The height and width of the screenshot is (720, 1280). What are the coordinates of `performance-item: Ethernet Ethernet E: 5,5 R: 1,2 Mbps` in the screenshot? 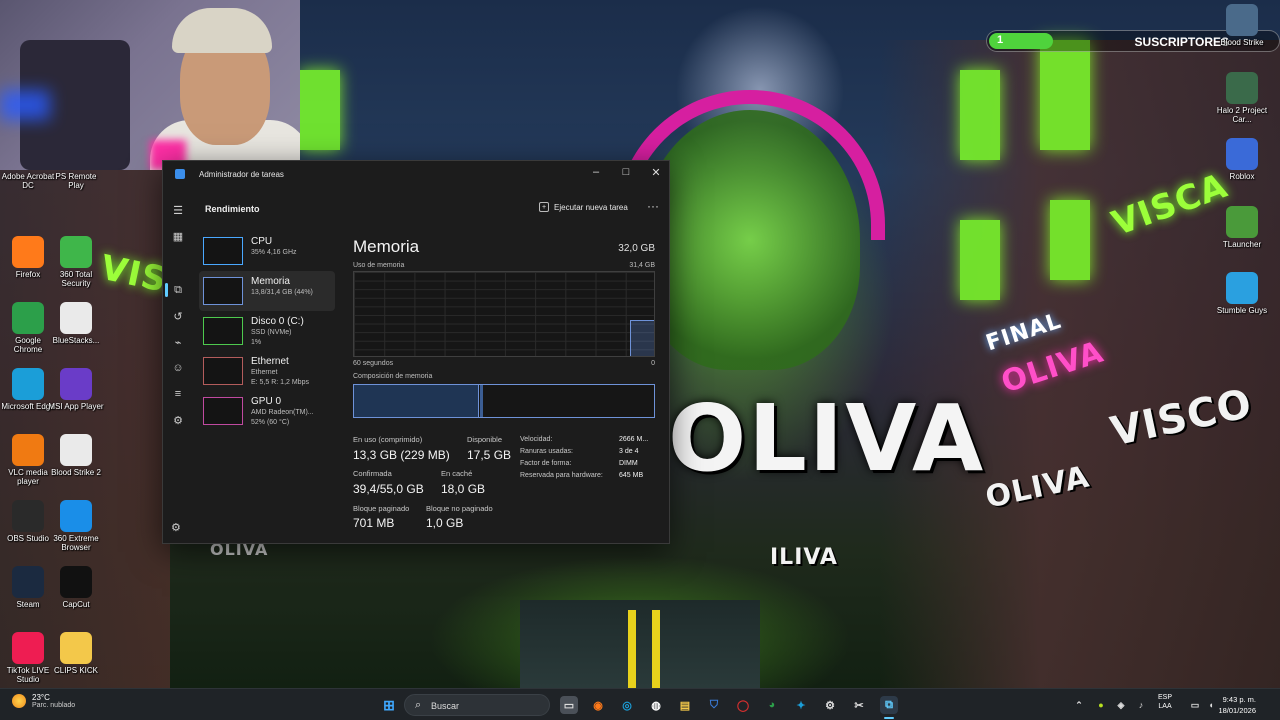 It's located at (267, 371).